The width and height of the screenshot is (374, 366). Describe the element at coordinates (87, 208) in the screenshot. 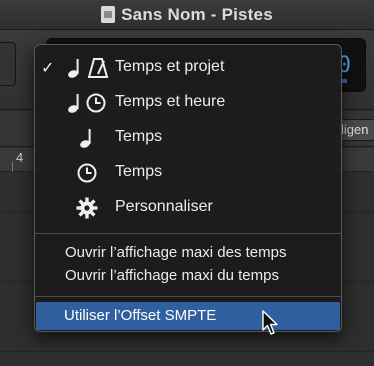

I see `gear-icon` at that location.